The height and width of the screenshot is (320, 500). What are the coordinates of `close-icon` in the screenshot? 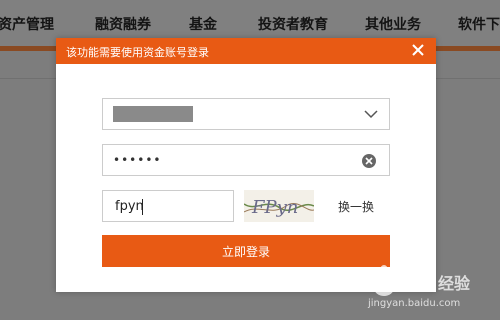 It's located at (418, 50).